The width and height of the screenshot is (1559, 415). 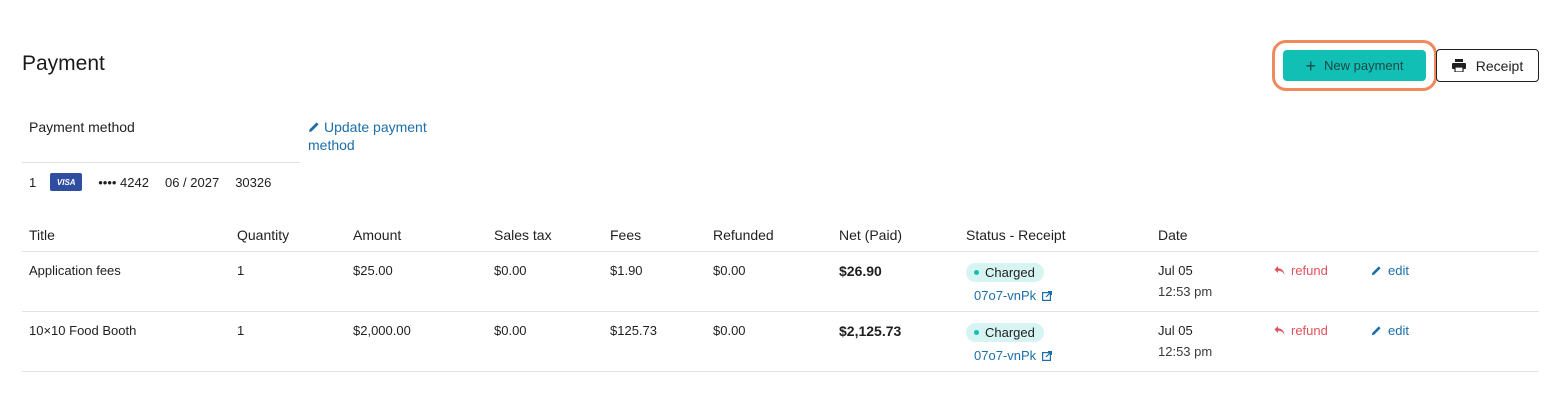 I want to click on new-payment-highlight: + New payment, so click(x=1354, y=65).